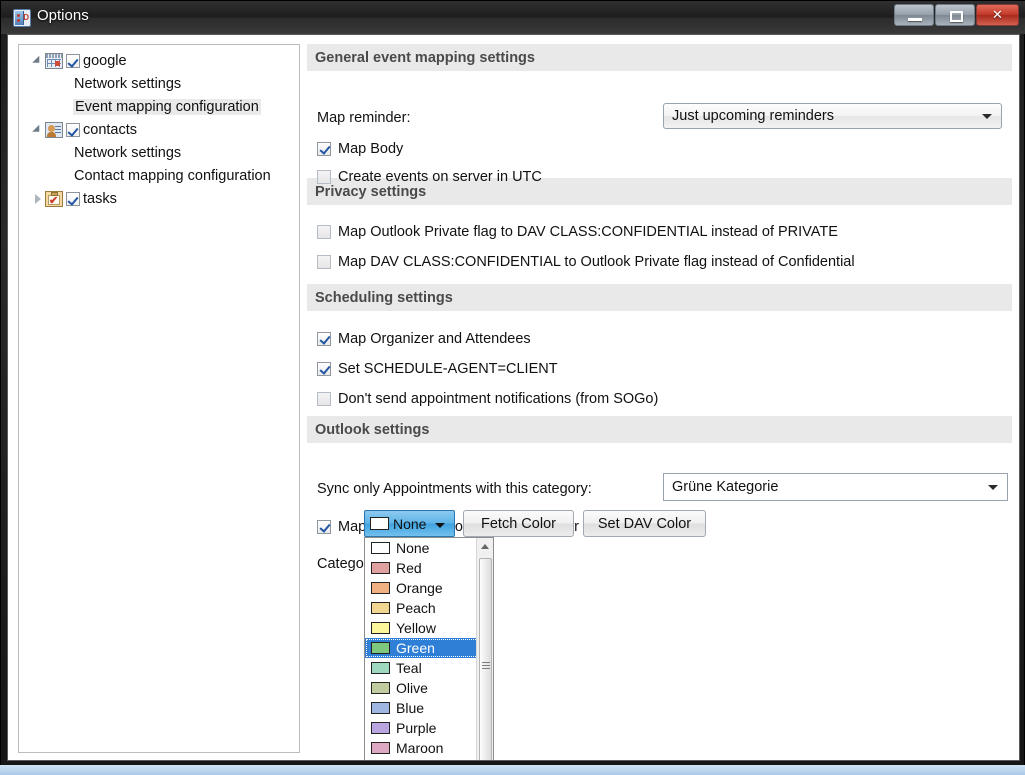  Describe the element at coordinates (100, 198) in the screenshot. I see `tree-label-tasks: tasks` at that location.